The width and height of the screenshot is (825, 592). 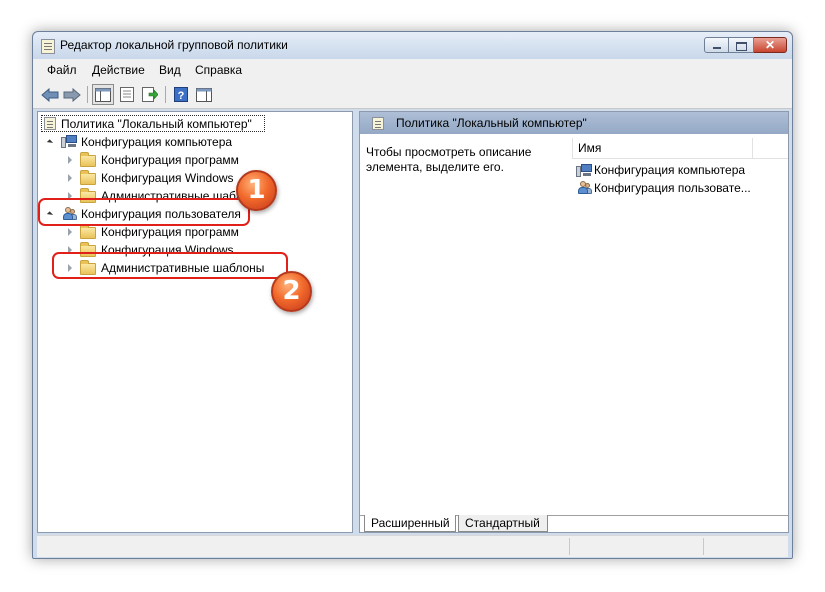 What do you see at coordinates (590, 148) in the screenshot?
I see `column-header-label: Имя` at bounding box center [590, 148].